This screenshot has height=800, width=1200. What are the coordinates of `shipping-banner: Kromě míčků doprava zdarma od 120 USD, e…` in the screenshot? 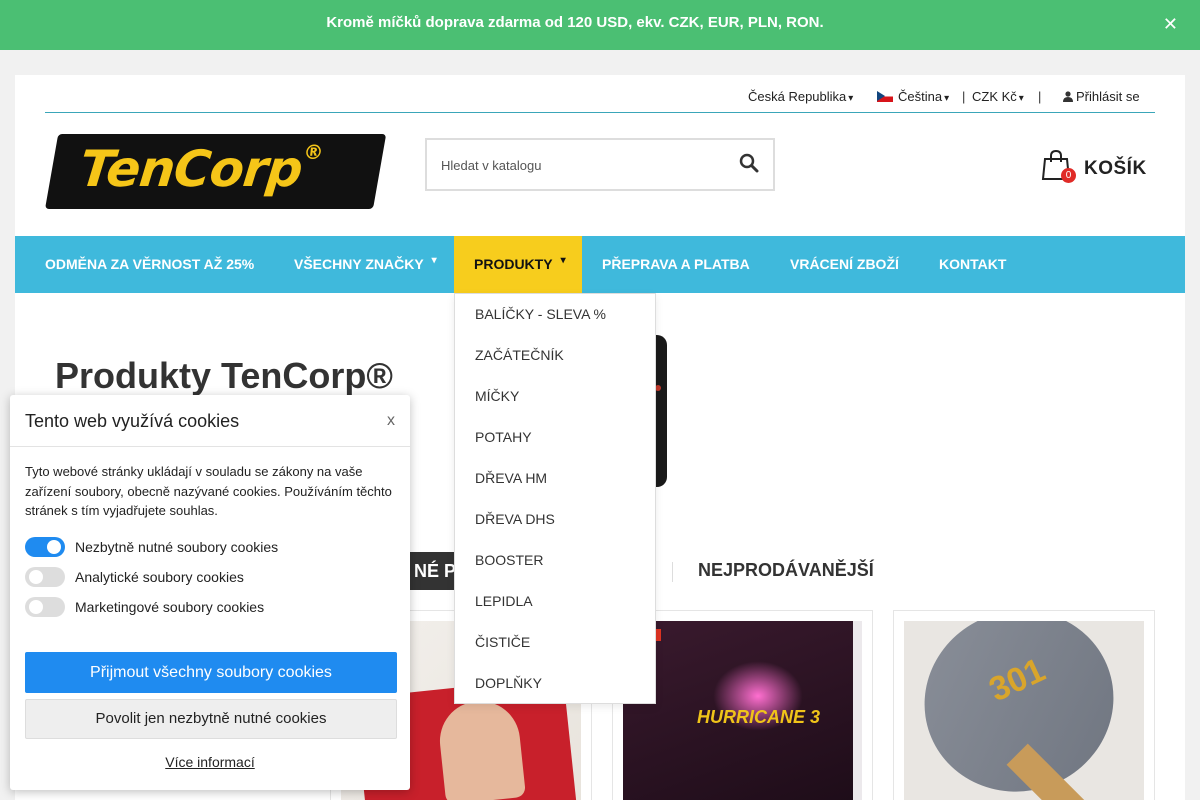 It's located at (600, 25).